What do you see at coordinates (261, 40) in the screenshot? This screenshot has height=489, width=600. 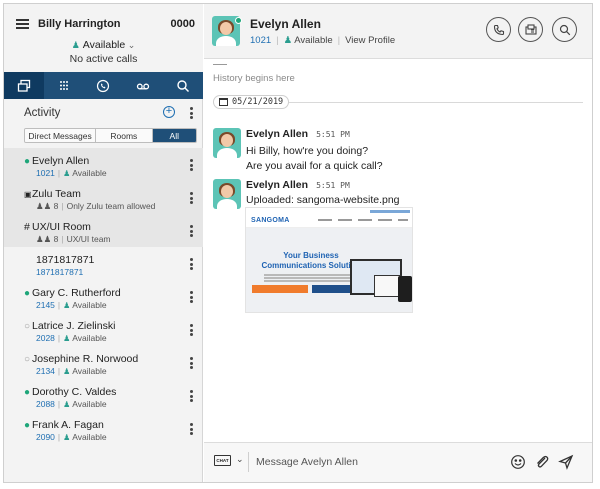 I see `chat-contact-ext: 1021` at bounding box center [261, 40].